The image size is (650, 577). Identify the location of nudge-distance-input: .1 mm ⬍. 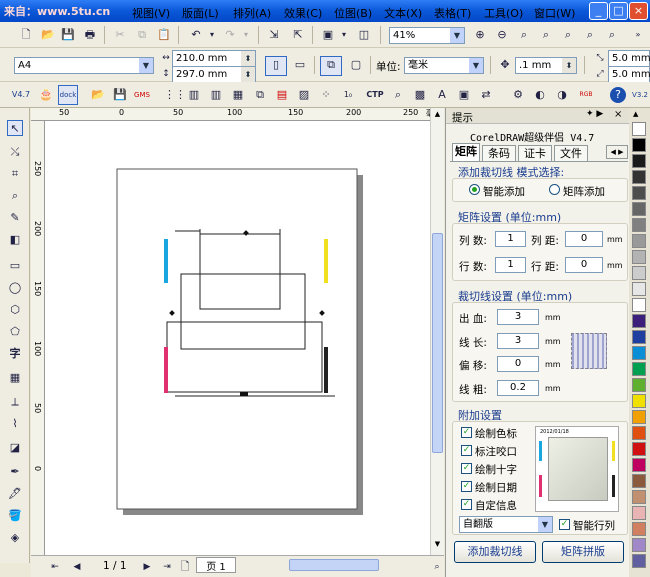
(546, 65).